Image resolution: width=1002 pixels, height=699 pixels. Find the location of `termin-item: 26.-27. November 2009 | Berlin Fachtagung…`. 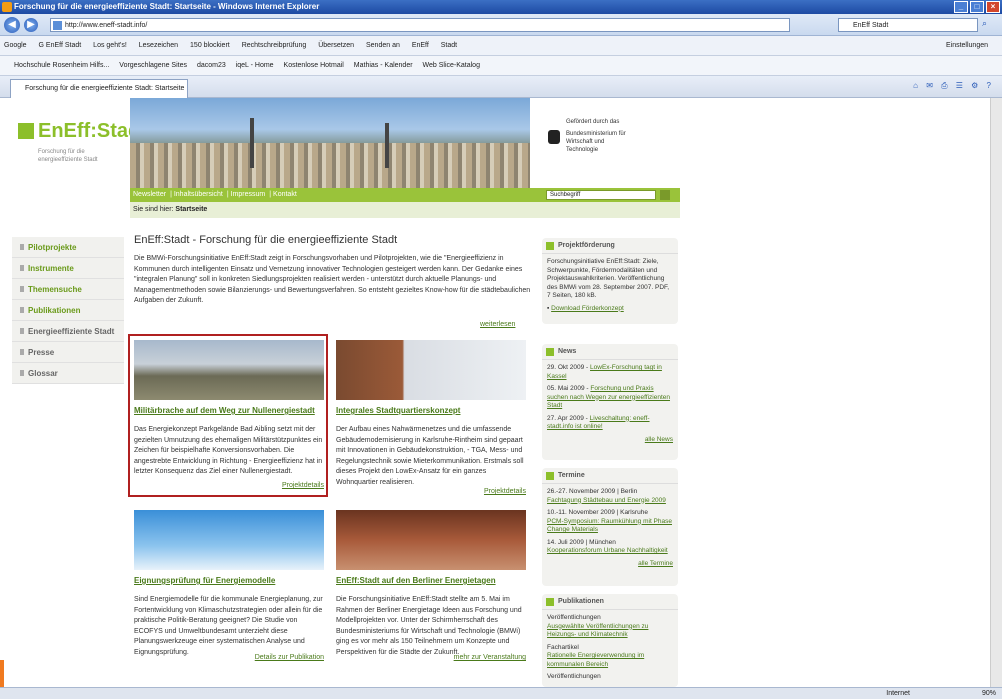

termin-item: 26.-27. November 2009 | Berlin Fachtagung… is located at coordinates (606, 496).